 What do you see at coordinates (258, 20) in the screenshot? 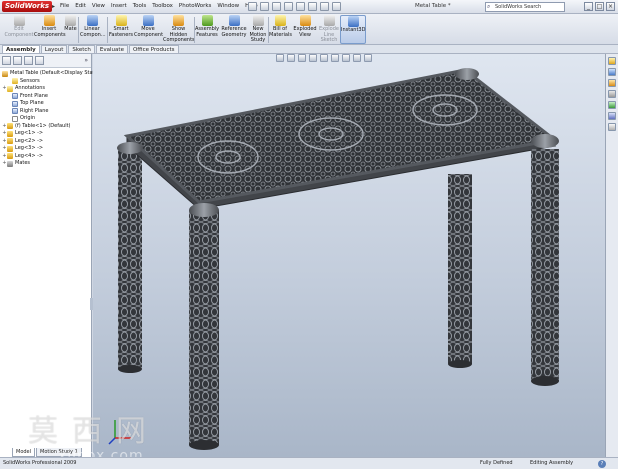
I see `motion-study-icon` at bounding box center [258, 20].